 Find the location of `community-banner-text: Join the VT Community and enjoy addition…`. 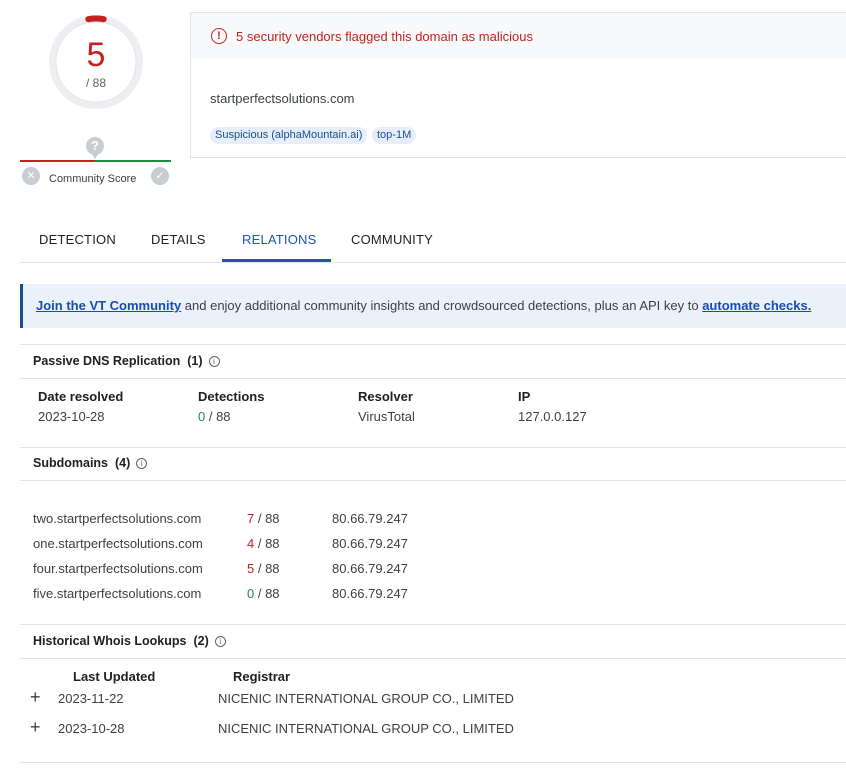

community-banner-text: Join the VT Community and enjoy addition… is located at coordinates (423, 305).